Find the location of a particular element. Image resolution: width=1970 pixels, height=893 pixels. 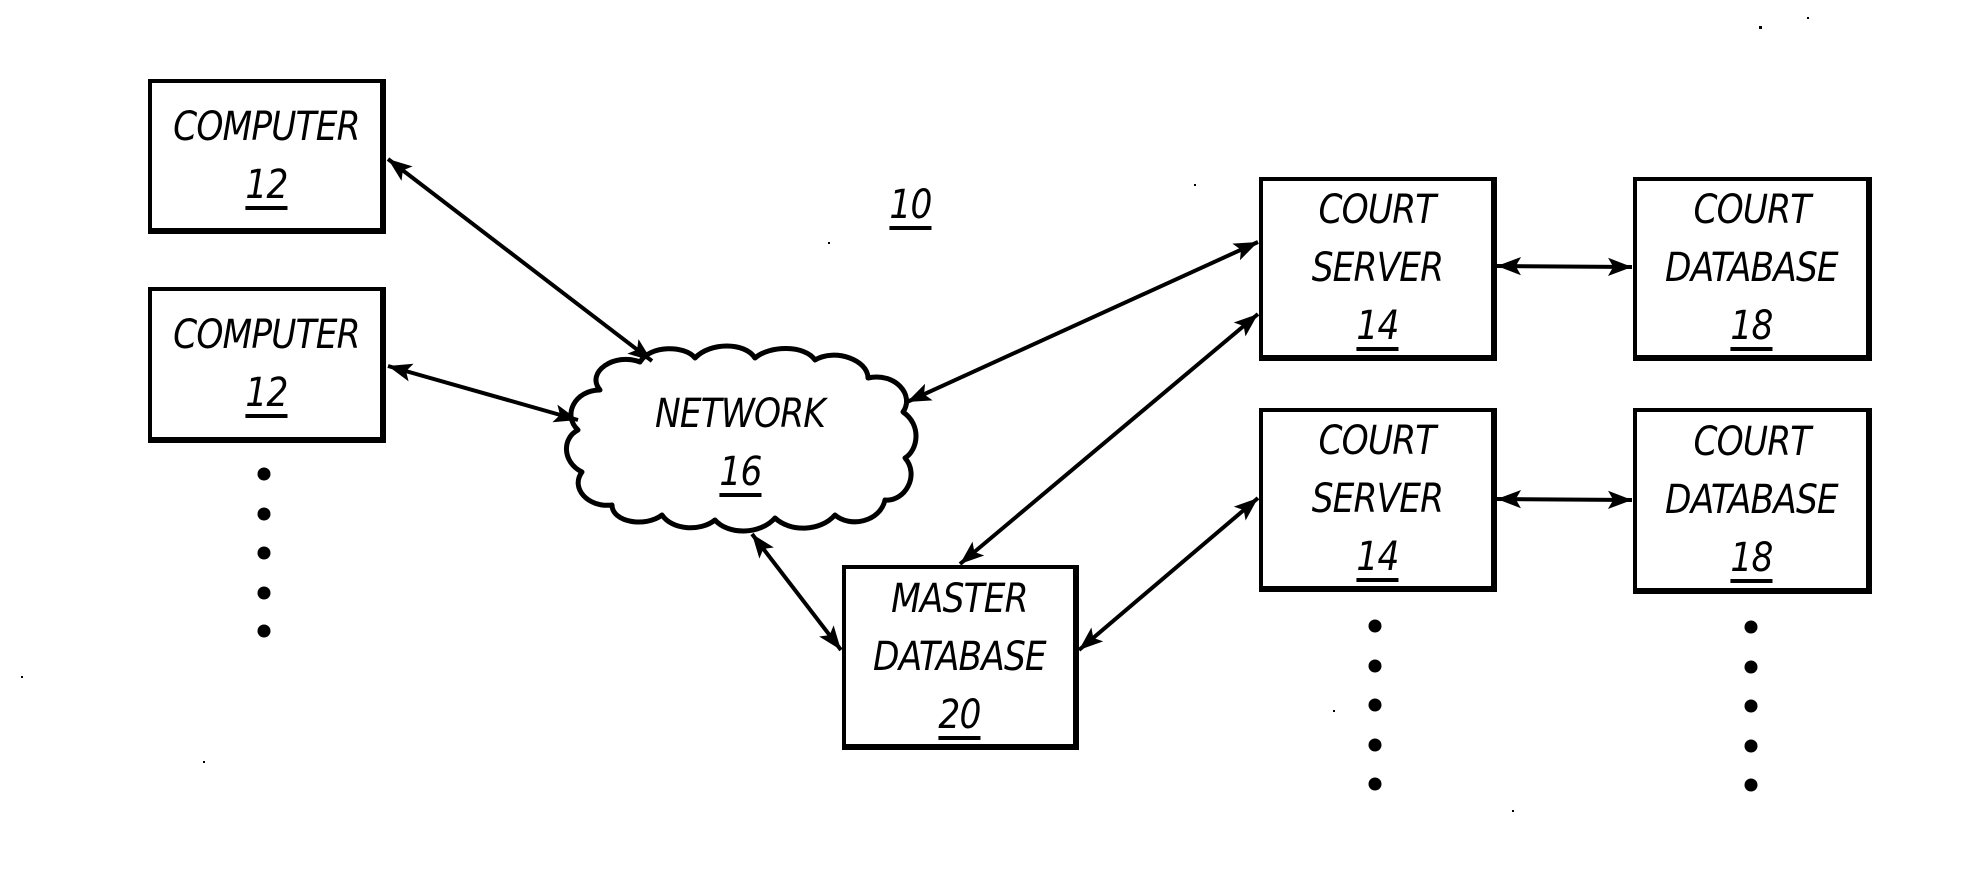

arrow-courtserver2-courtdb2 is located at coordinates (1564, 499).